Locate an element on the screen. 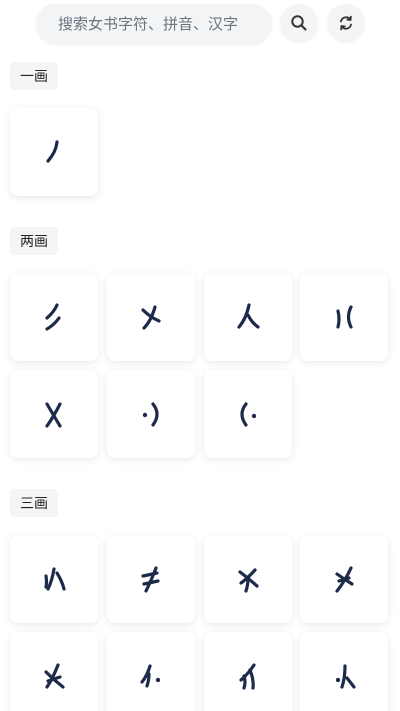  refresh-icon is located at coordinates (346, 23).